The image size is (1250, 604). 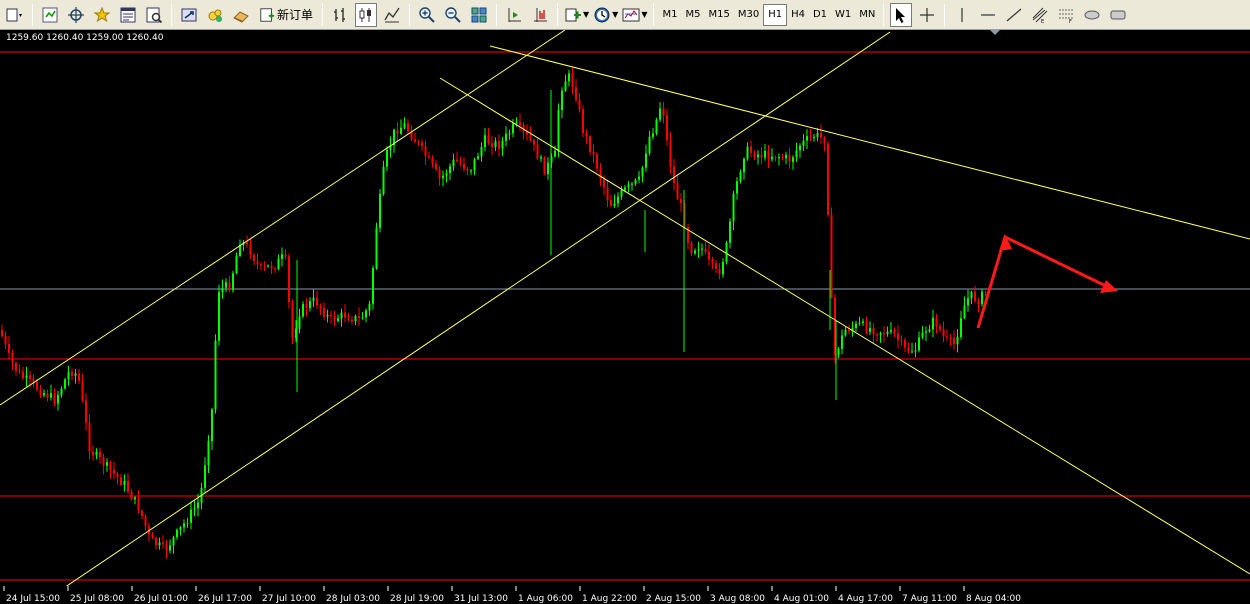 I want to click on line-chart-mode-icon, so click(x=392, y=15).